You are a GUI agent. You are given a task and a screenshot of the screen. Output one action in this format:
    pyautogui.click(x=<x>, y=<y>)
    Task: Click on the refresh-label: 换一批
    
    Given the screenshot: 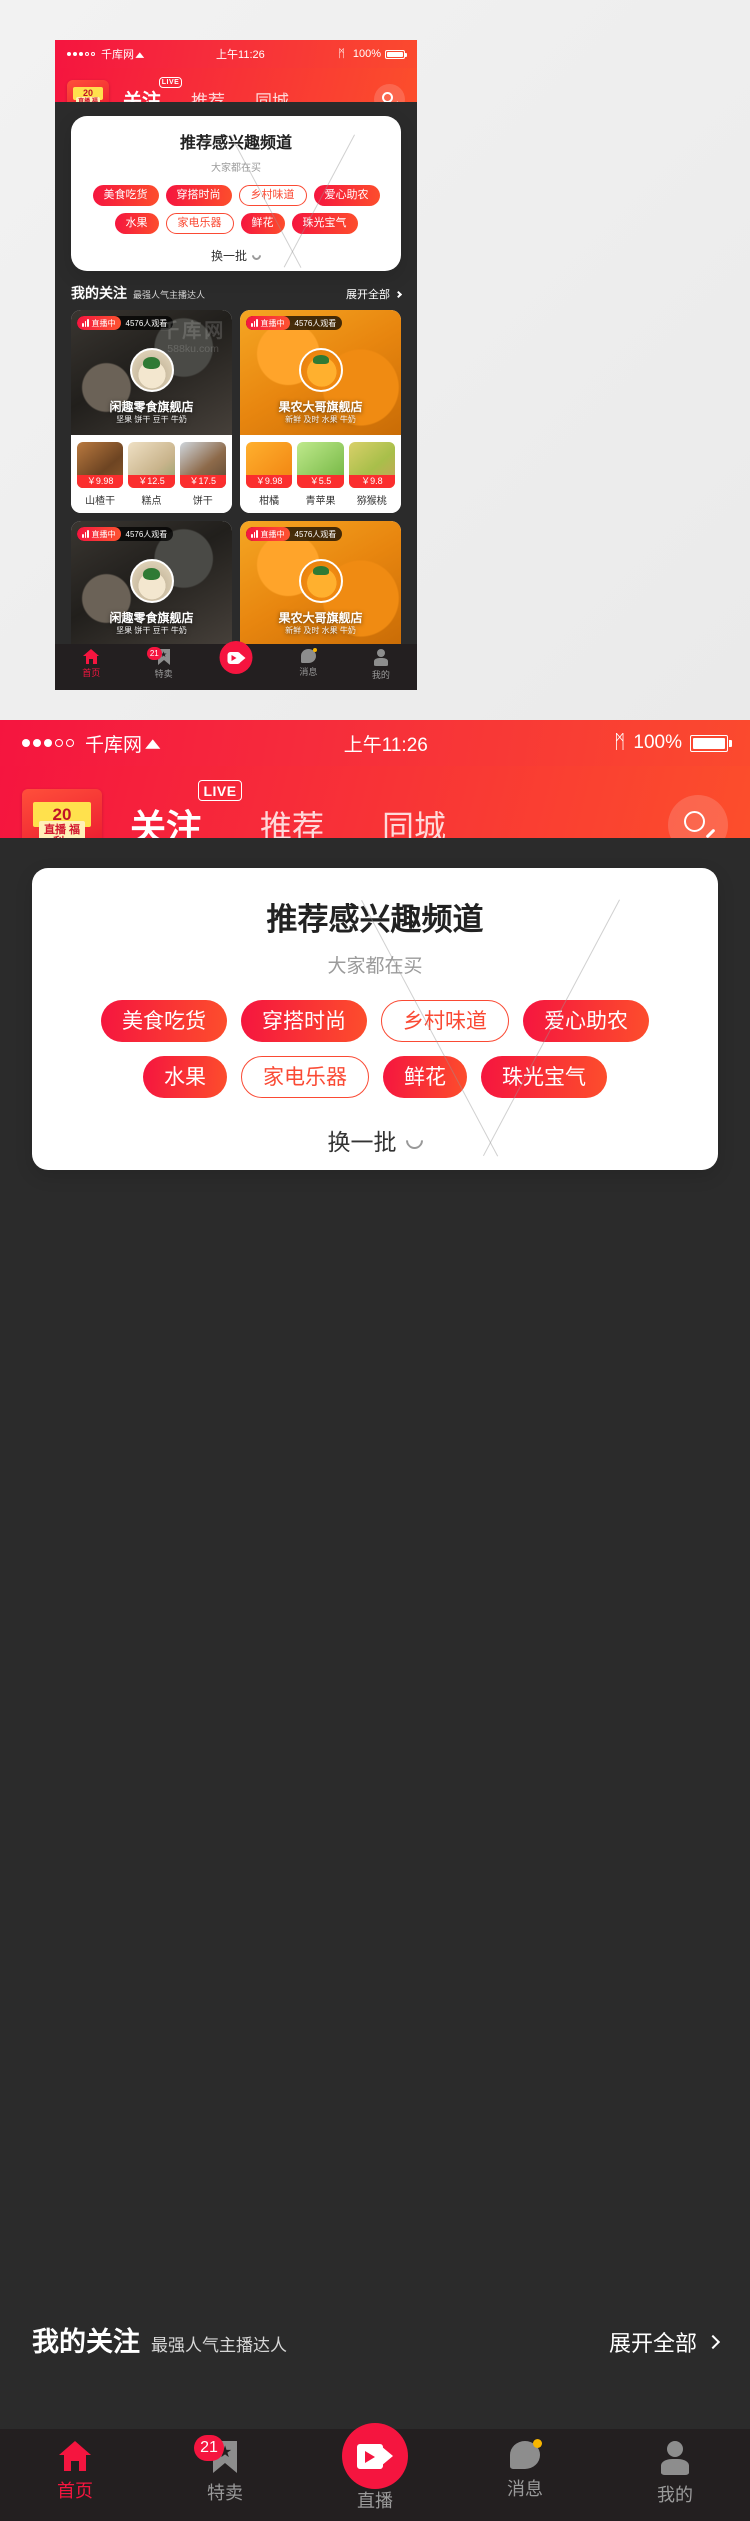 What is the action you would take?
    pyautogui.click(x=228, y=256)
    